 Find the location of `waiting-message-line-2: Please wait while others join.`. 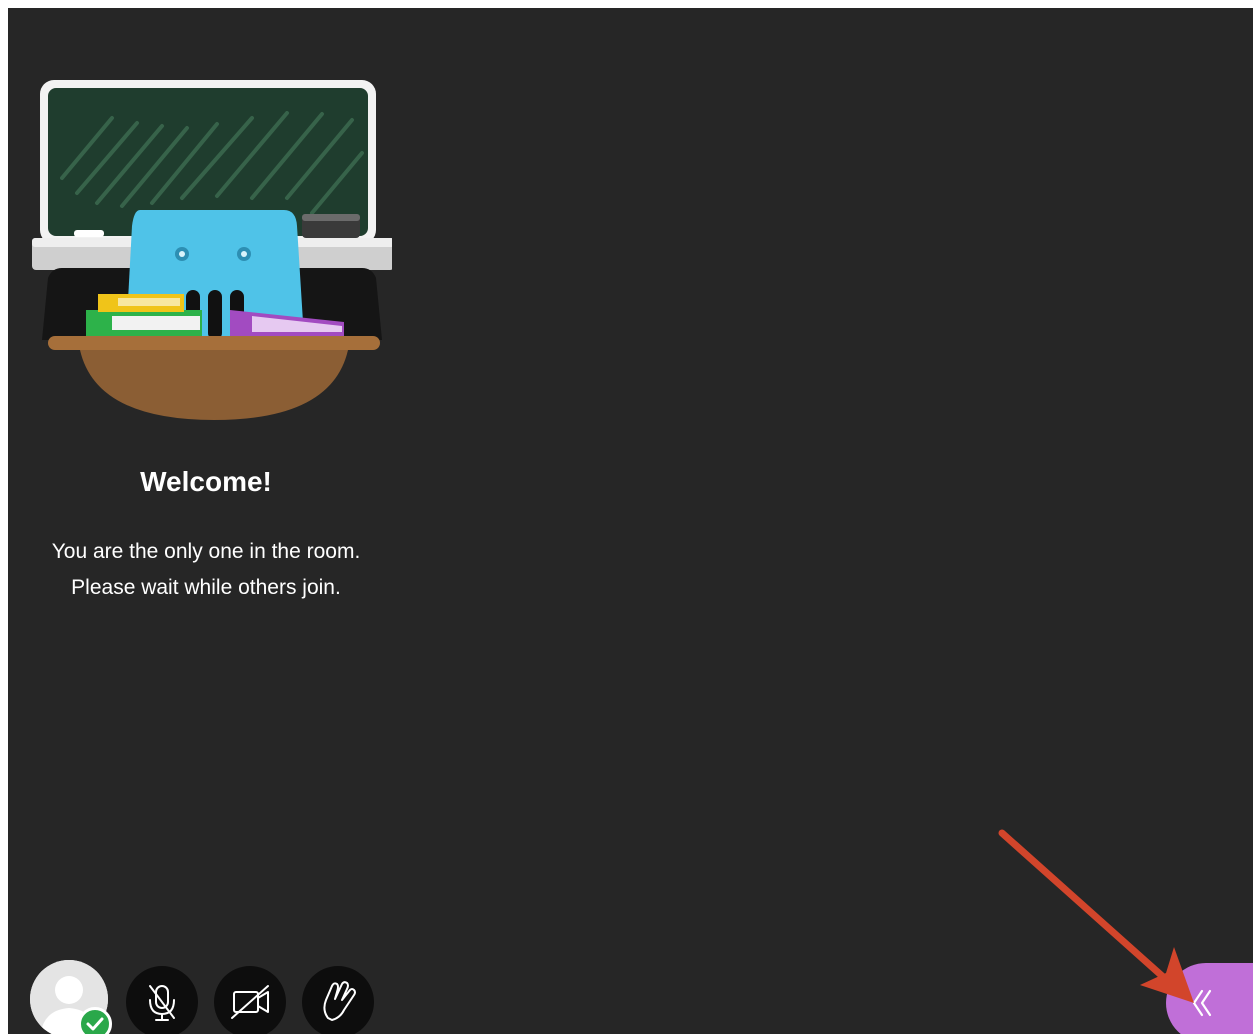

waiting-message-line-2: Please wait while others join. is located at coordinates (206, 587).